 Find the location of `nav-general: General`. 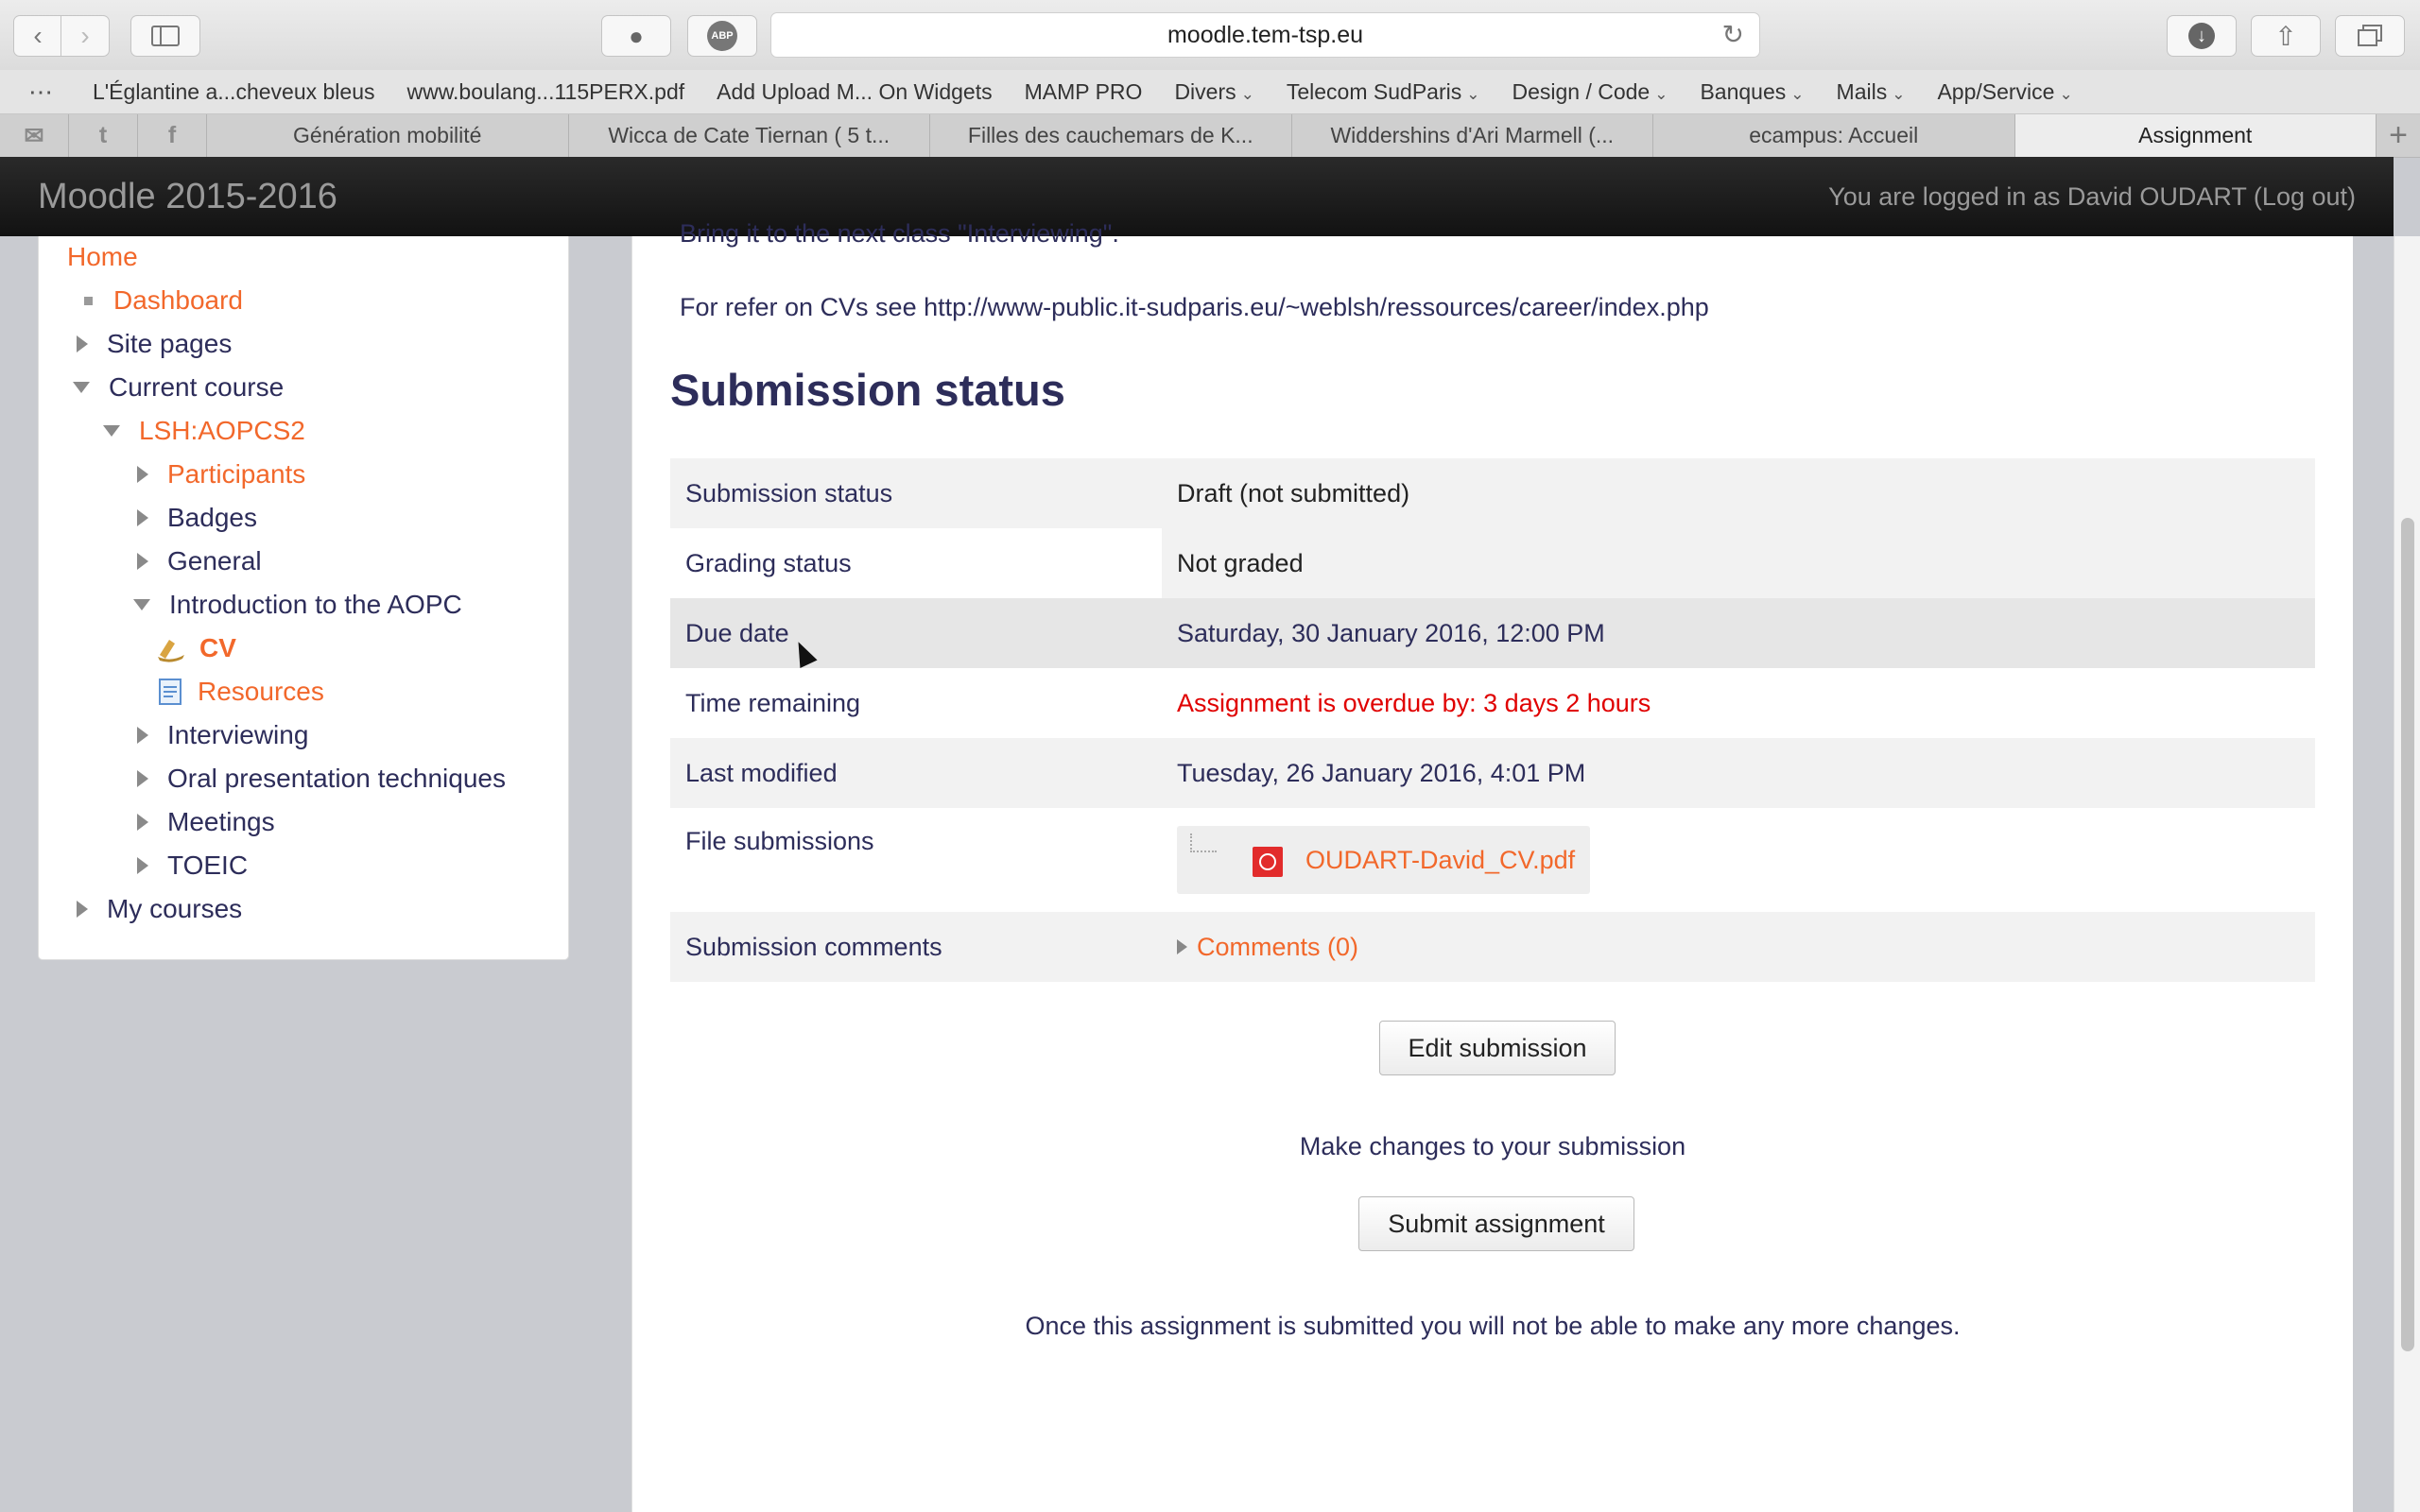

nav-general: General is located at coordinates (199, 561).